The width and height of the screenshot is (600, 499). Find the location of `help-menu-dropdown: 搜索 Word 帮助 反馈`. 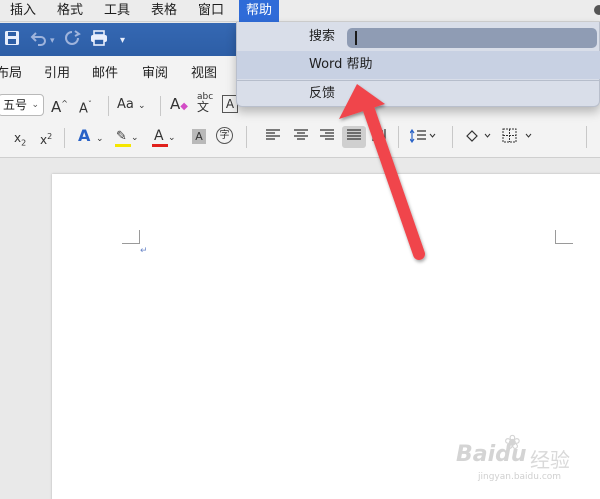

help-menu-dropdown: 搜索 Word 帮助 反馈 is located at coordinates (418, 64).